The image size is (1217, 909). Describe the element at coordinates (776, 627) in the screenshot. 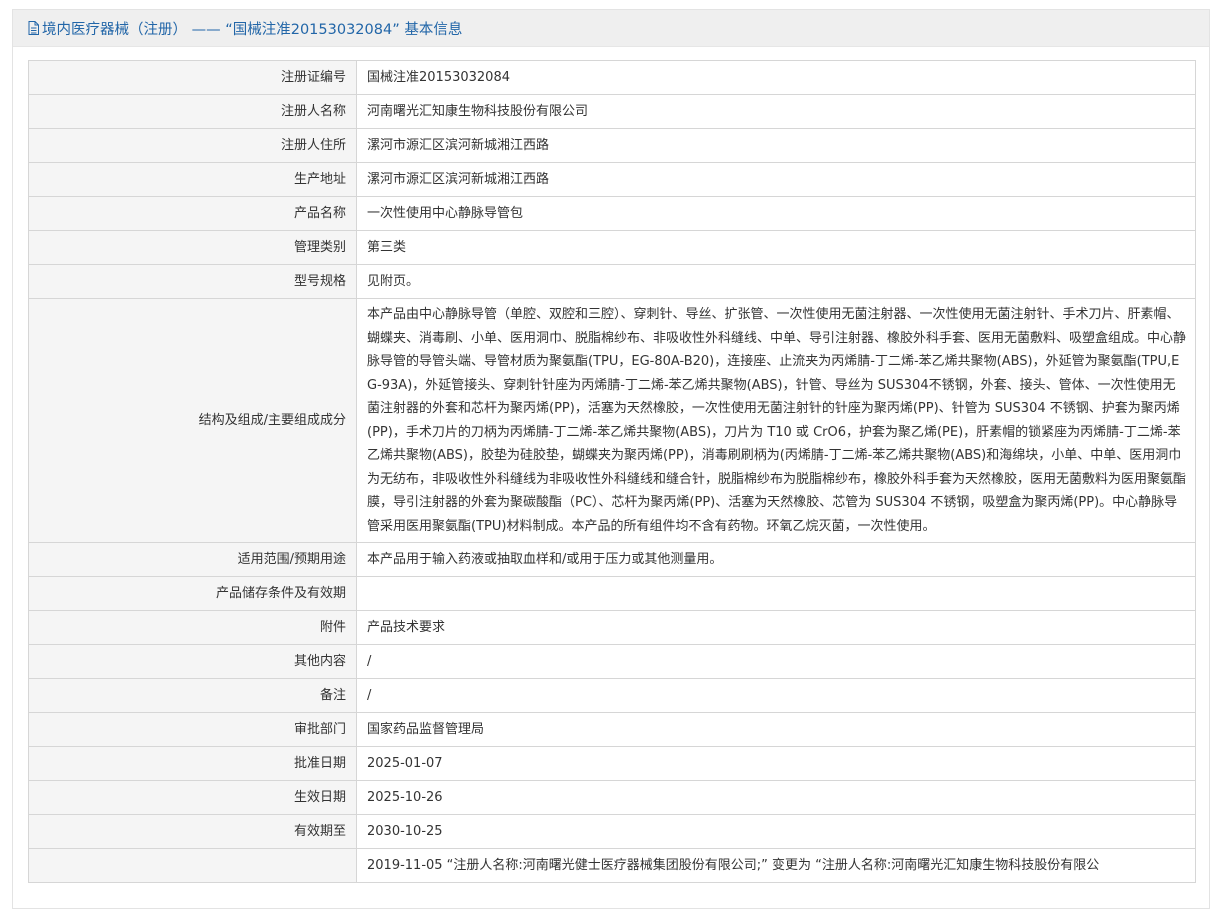

I see `row-value: 产品技术要求` at that location.